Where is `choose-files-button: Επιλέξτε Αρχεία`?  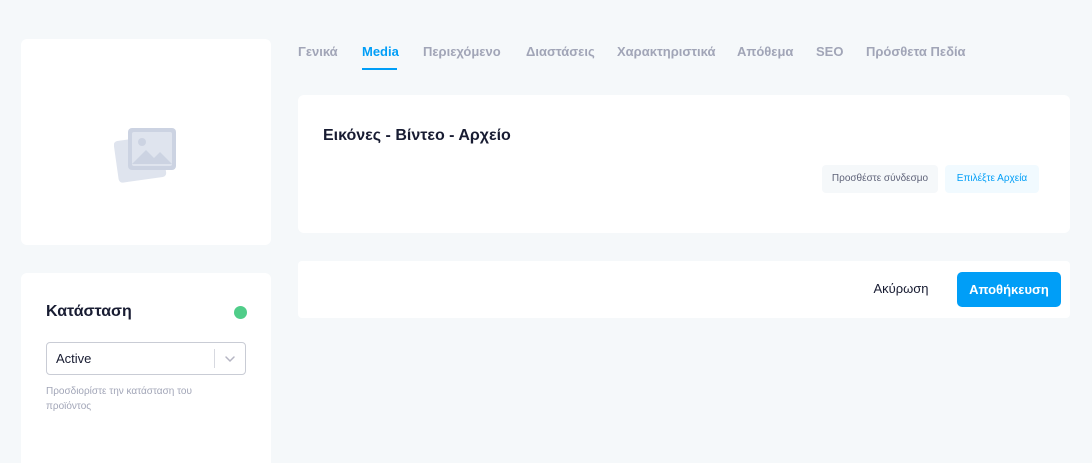
choose-files-button: Επιλέξτε Αρχεία is located at coordinates (992, 179).